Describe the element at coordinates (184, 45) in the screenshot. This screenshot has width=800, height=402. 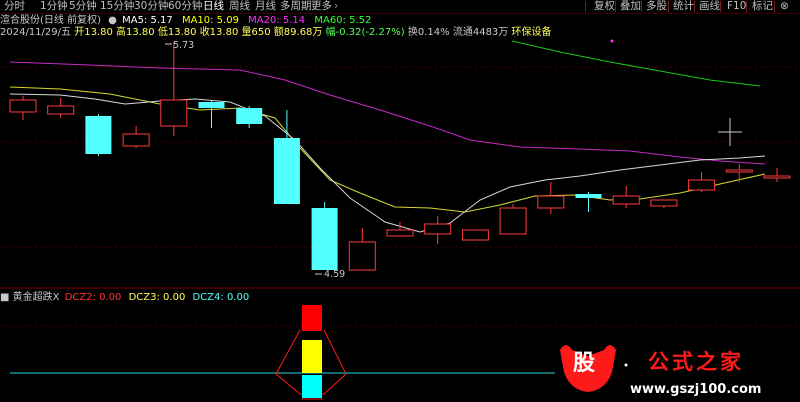
I see `high-price-label: 5.73` at that location.